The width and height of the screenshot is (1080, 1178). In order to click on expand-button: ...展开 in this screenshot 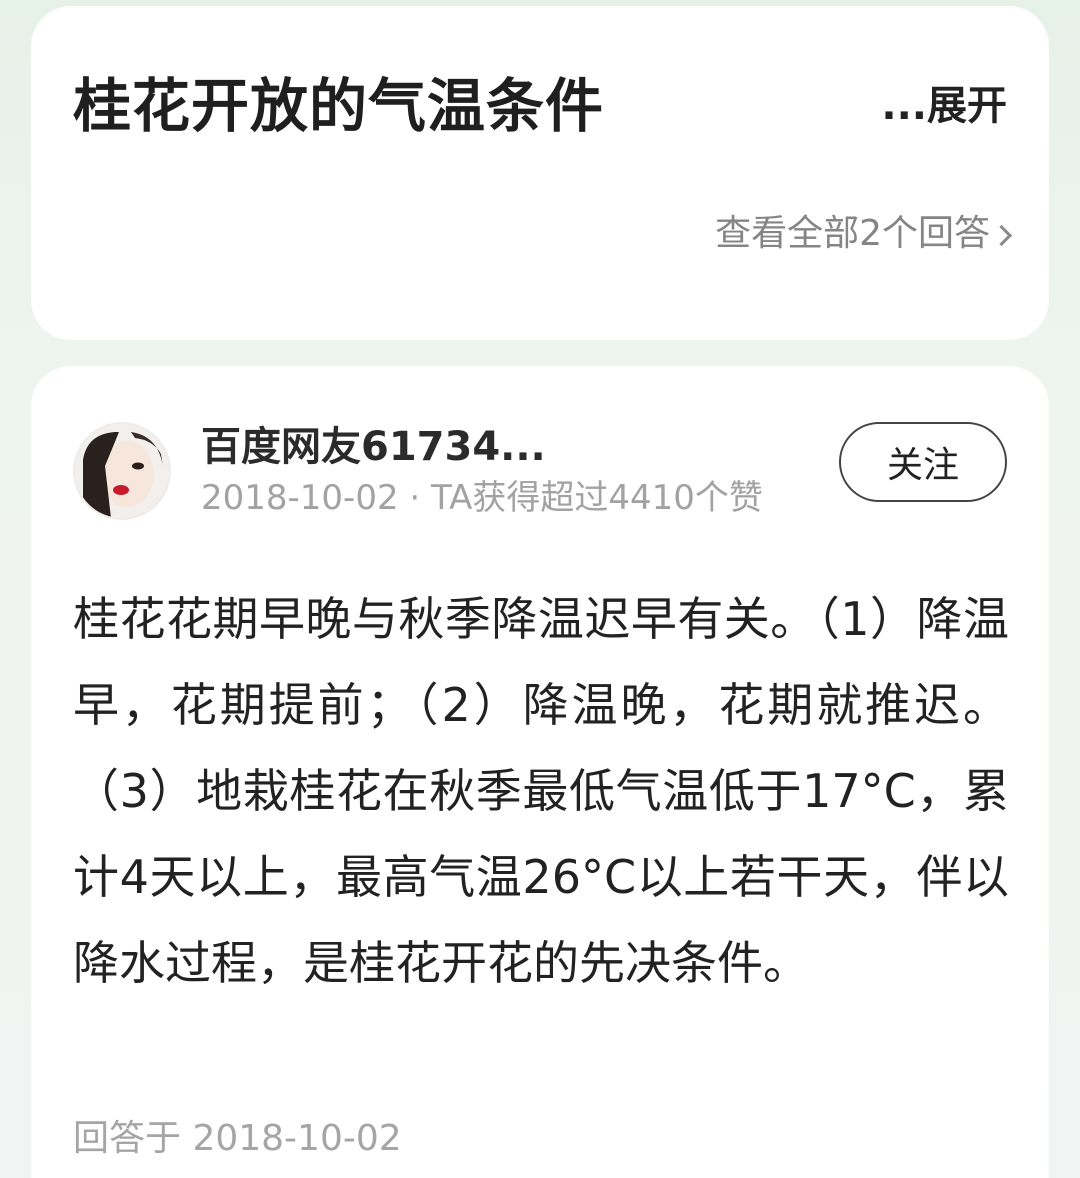, I will do `click(944, 106)`.